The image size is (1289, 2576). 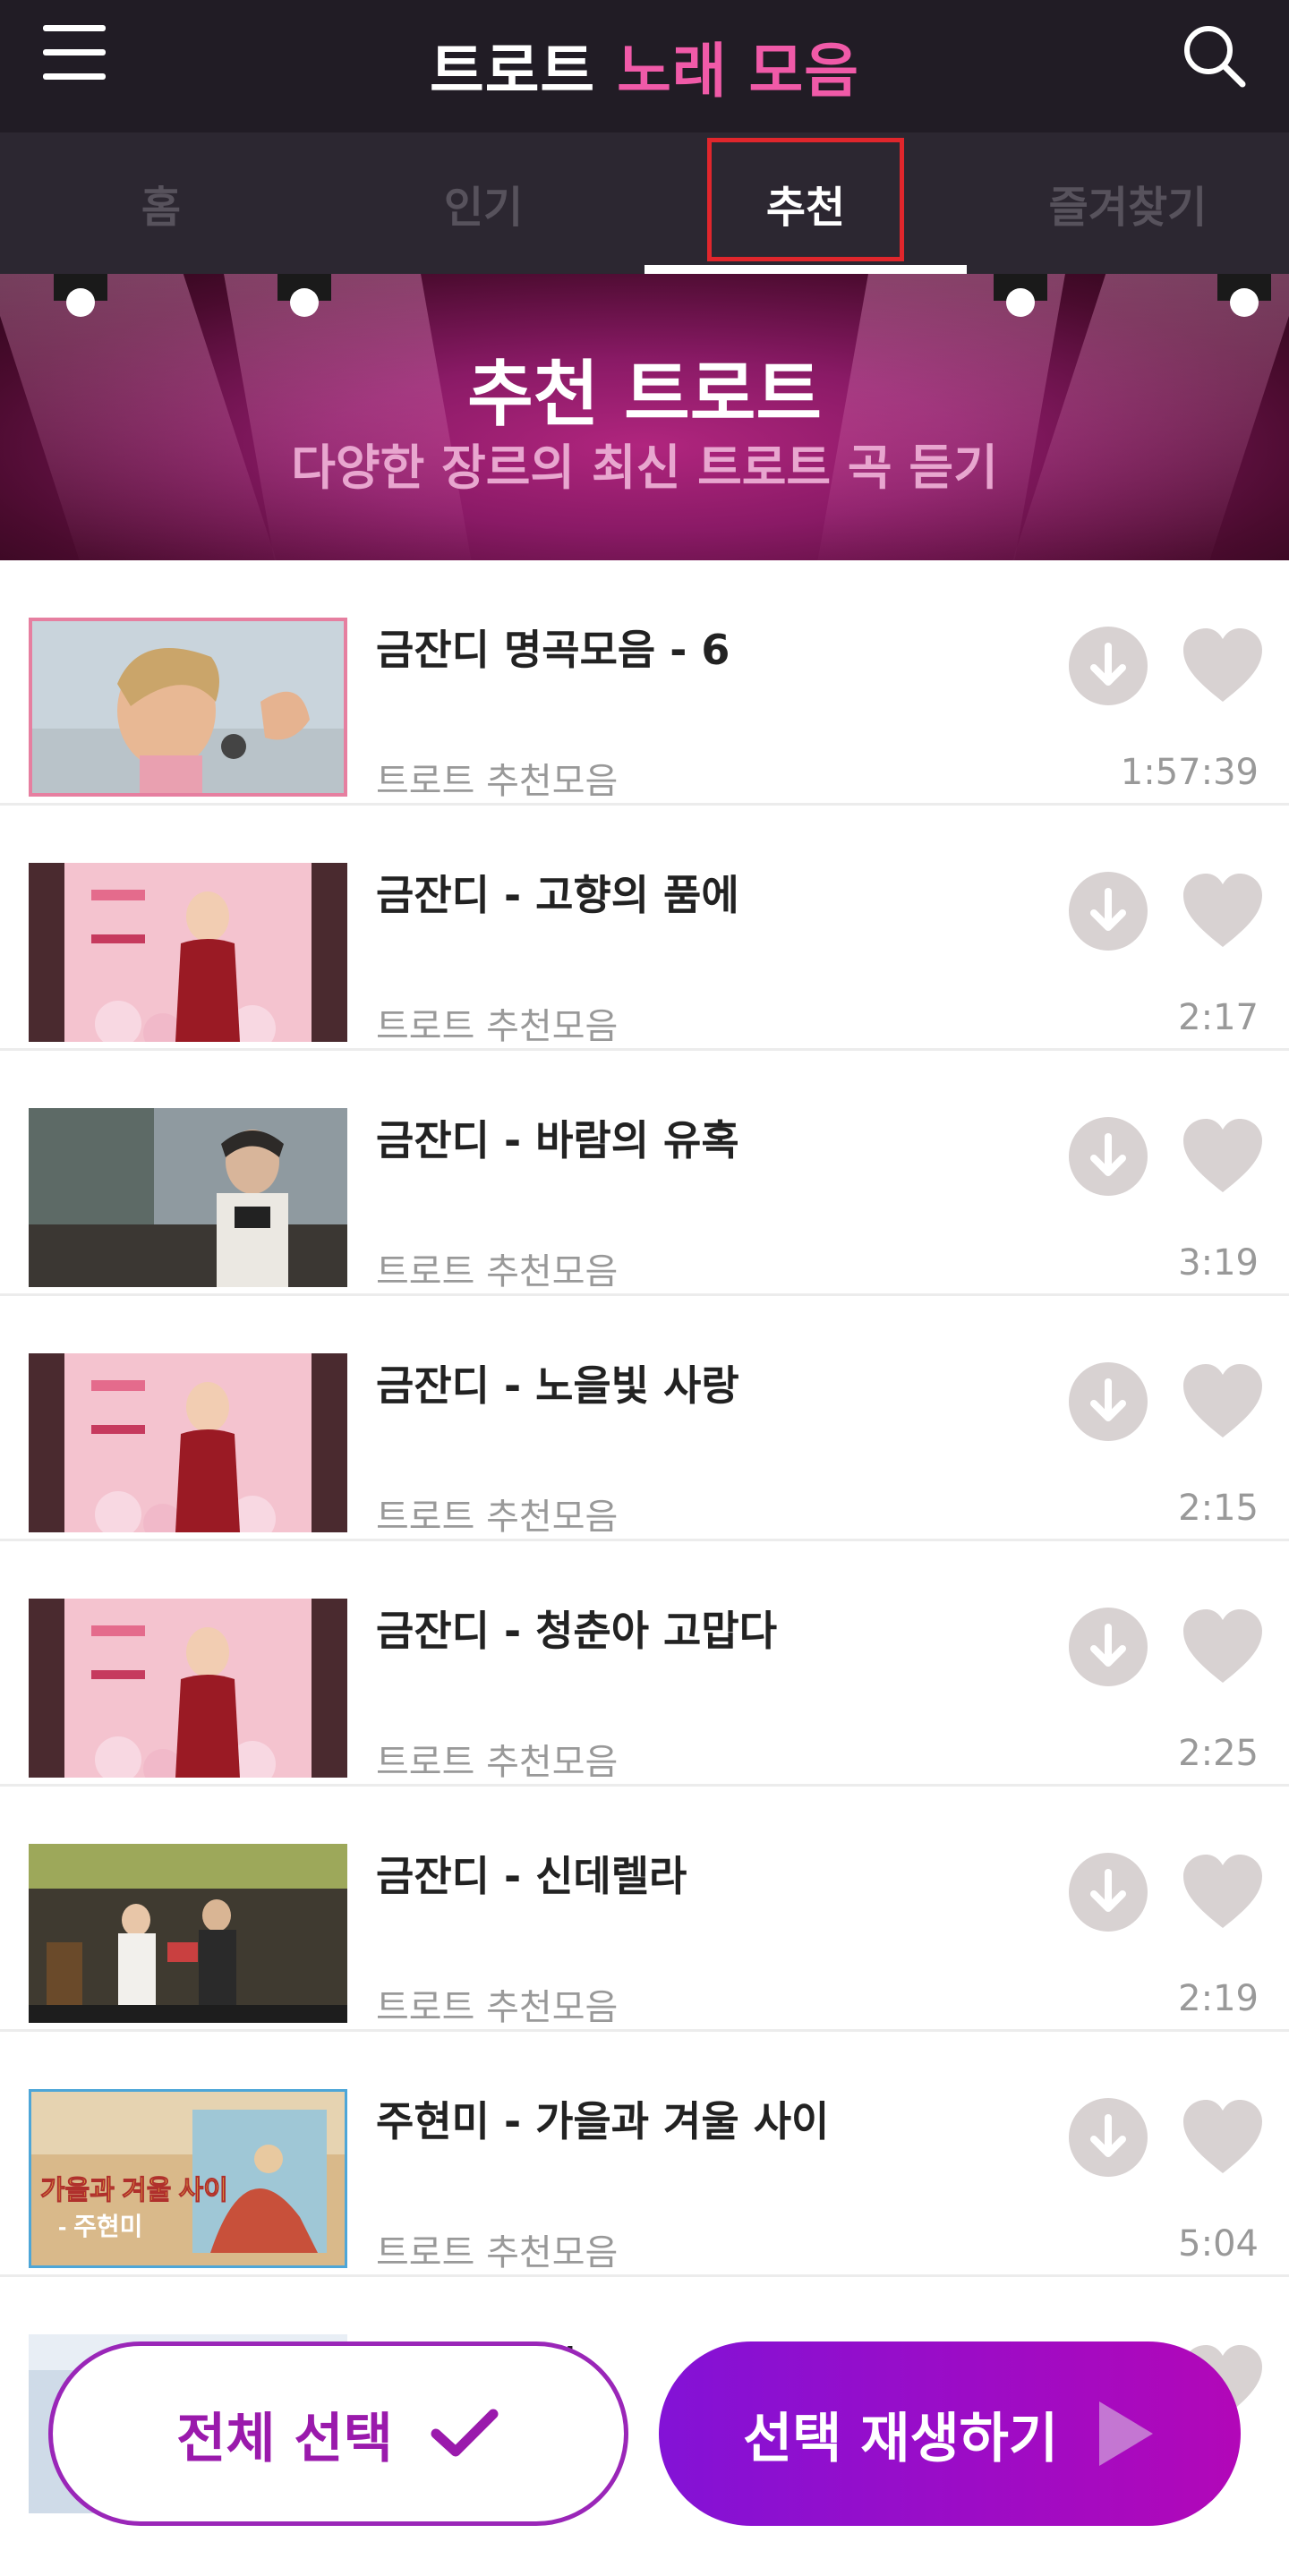 What do you see at coordinates (1128, 208) in the screenshot?
I see `tab-favorites-label: 즐겨찾기` at bounding box center [1128, 208].